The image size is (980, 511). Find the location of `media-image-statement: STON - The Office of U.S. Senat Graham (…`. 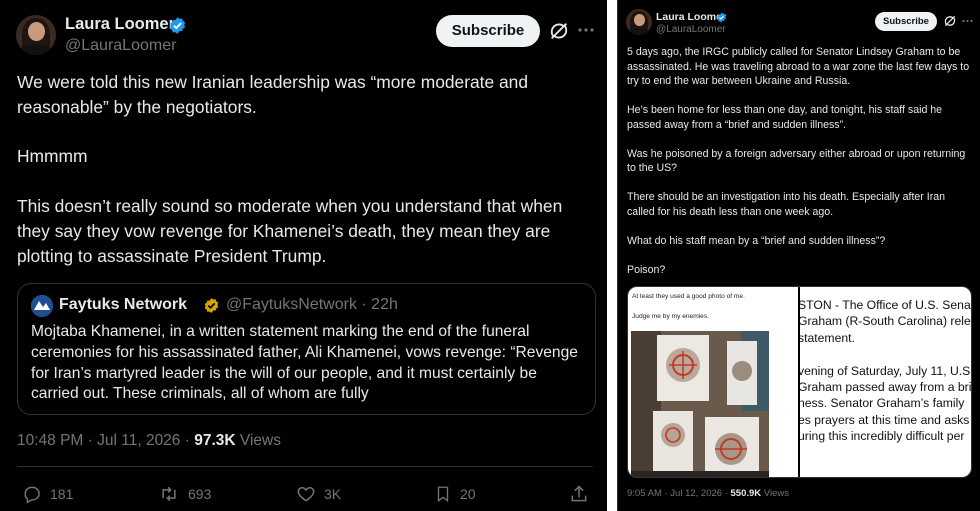

media-image-statement: STON - The Office of U.S. Senat Graham (… is located at coordinates (885, 382).